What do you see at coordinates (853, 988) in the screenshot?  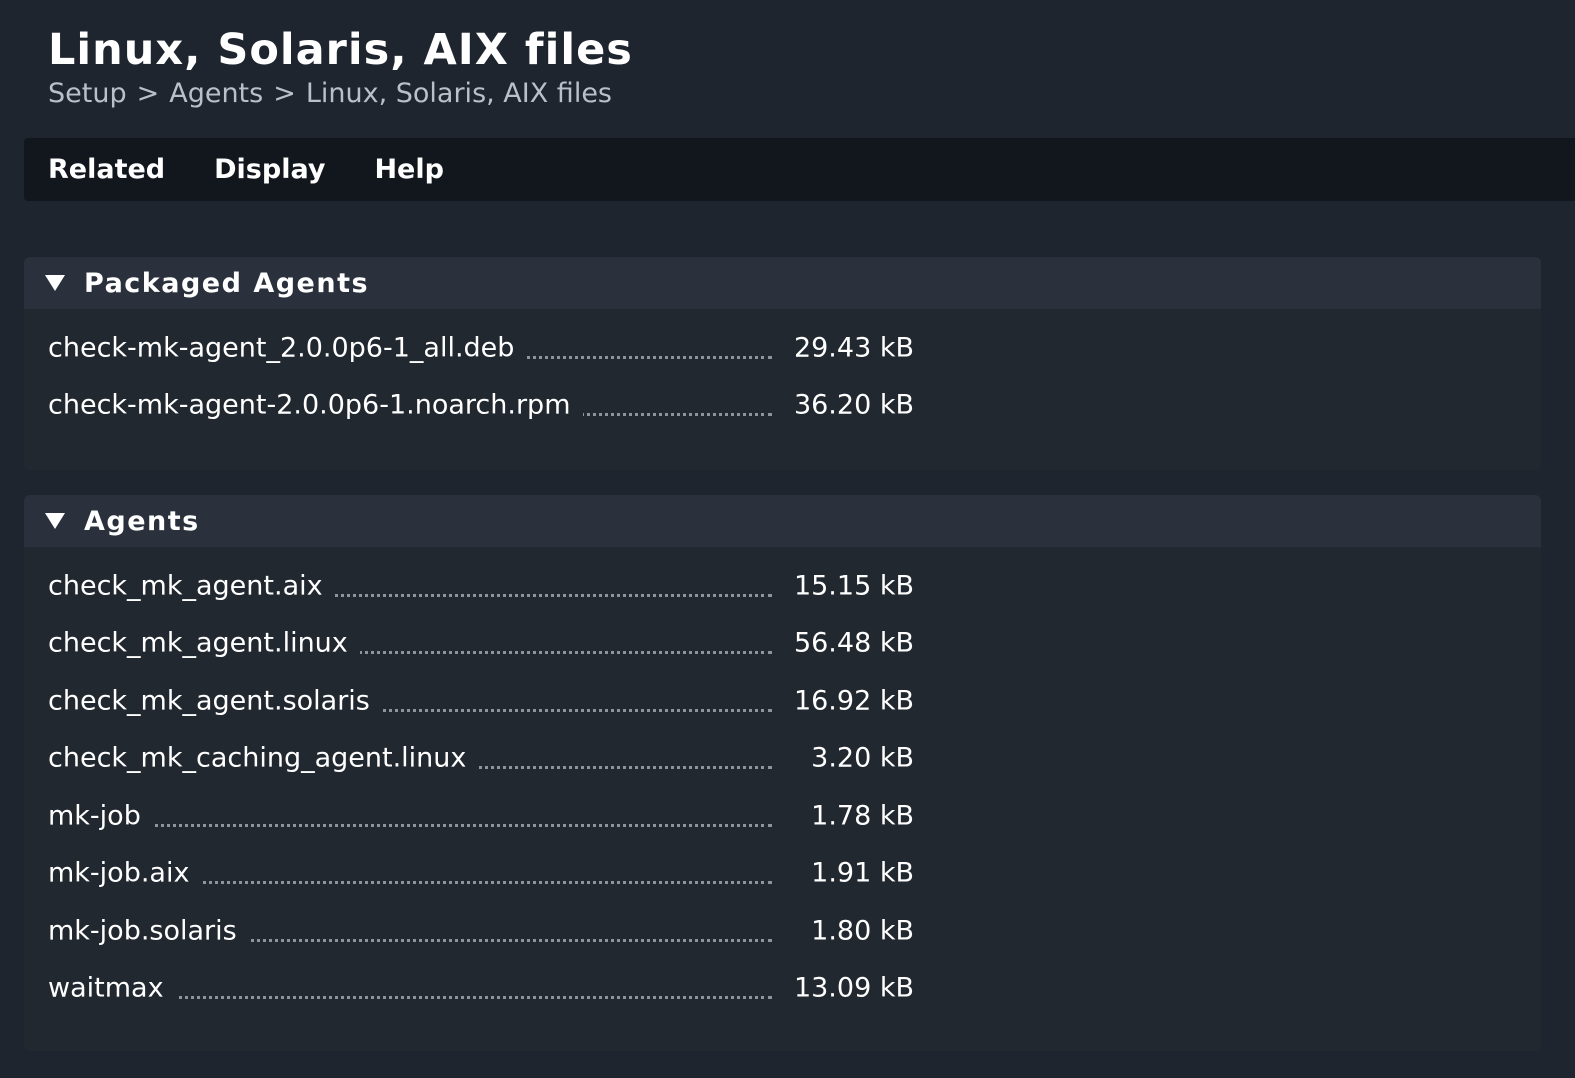 I see `file-size: 13.09 kB` at bounding box center [853, 988].